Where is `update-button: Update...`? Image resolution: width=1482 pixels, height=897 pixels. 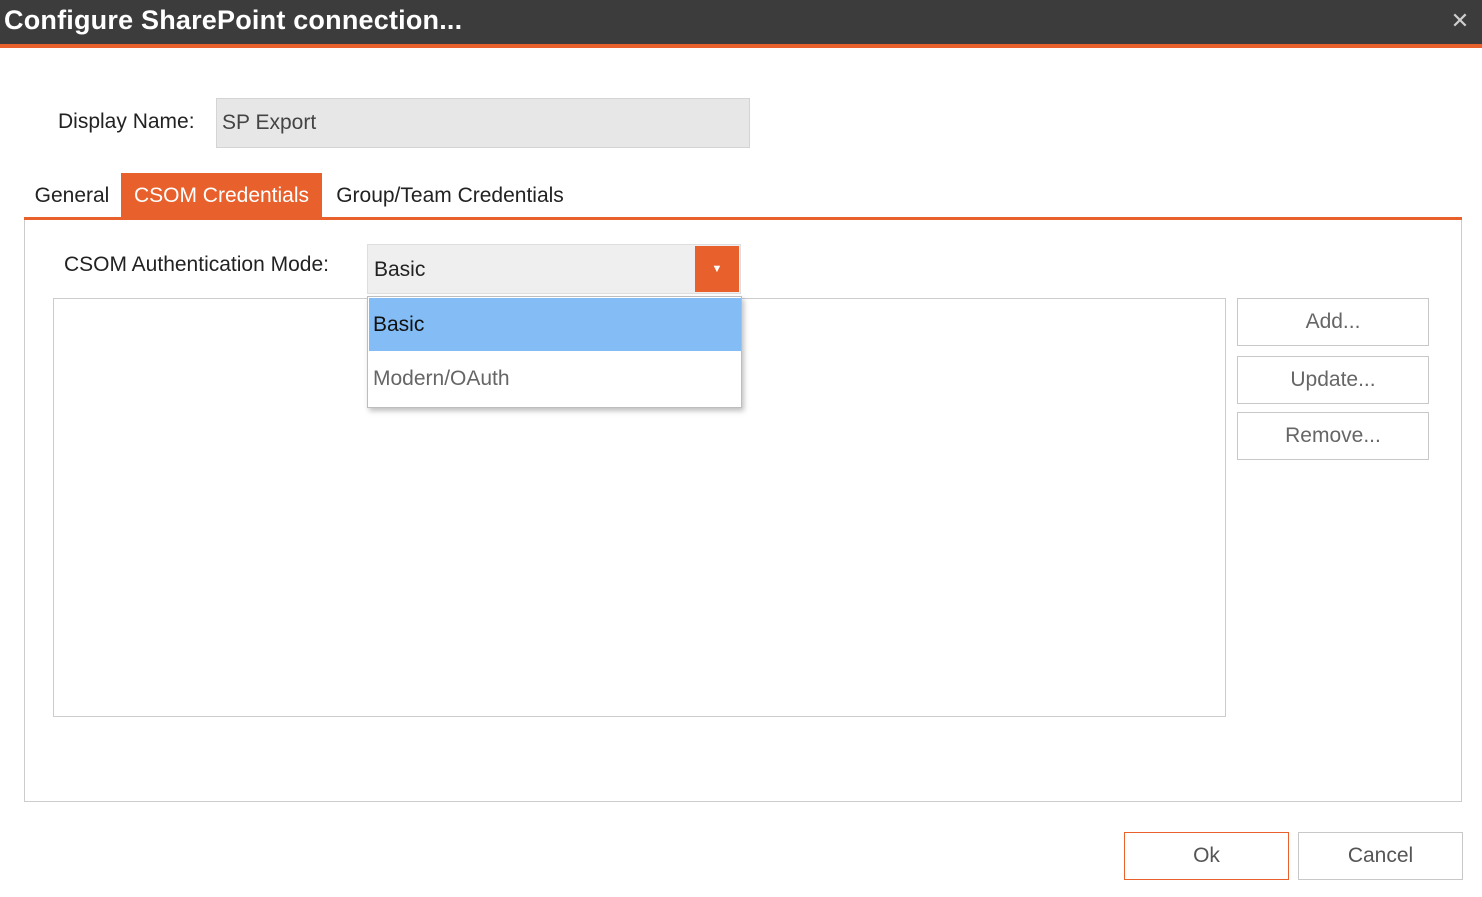 update-button: Update... is located at coordinates (1333, 380).